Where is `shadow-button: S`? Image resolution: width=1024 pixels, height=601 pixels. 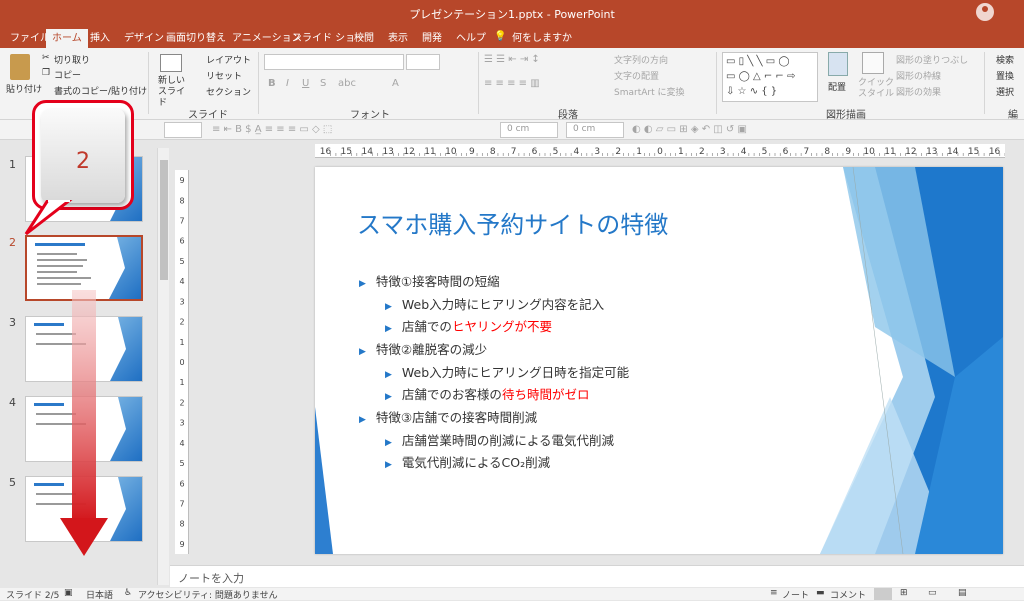 shadow-button: S is located at coordinates (323, 83).